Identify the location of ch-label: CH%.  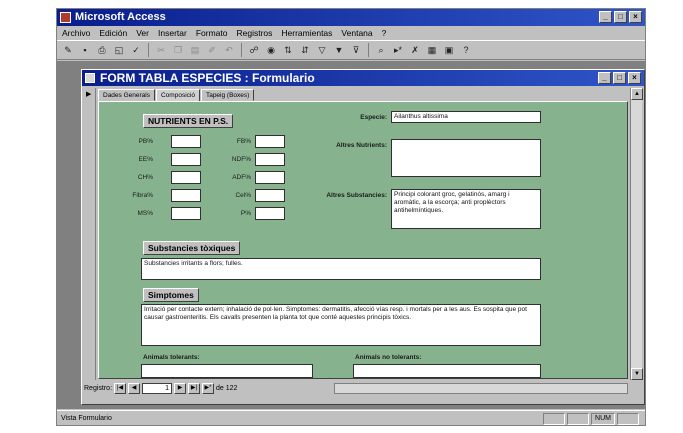
(145, 177).